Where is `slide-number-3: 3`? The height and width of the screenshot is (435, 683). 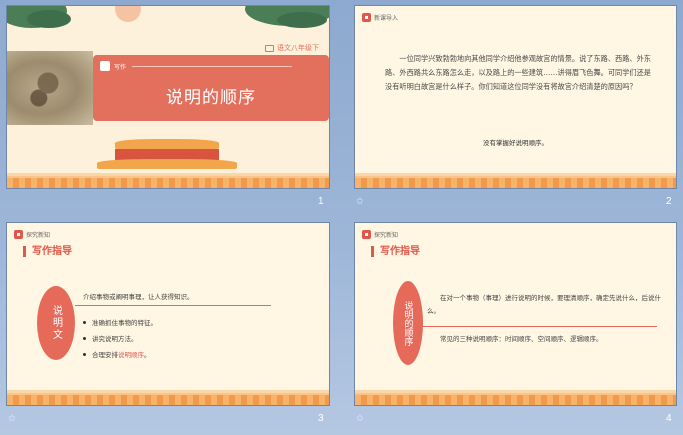
slide-number-3: 3 is located at coordinates (321, 418).